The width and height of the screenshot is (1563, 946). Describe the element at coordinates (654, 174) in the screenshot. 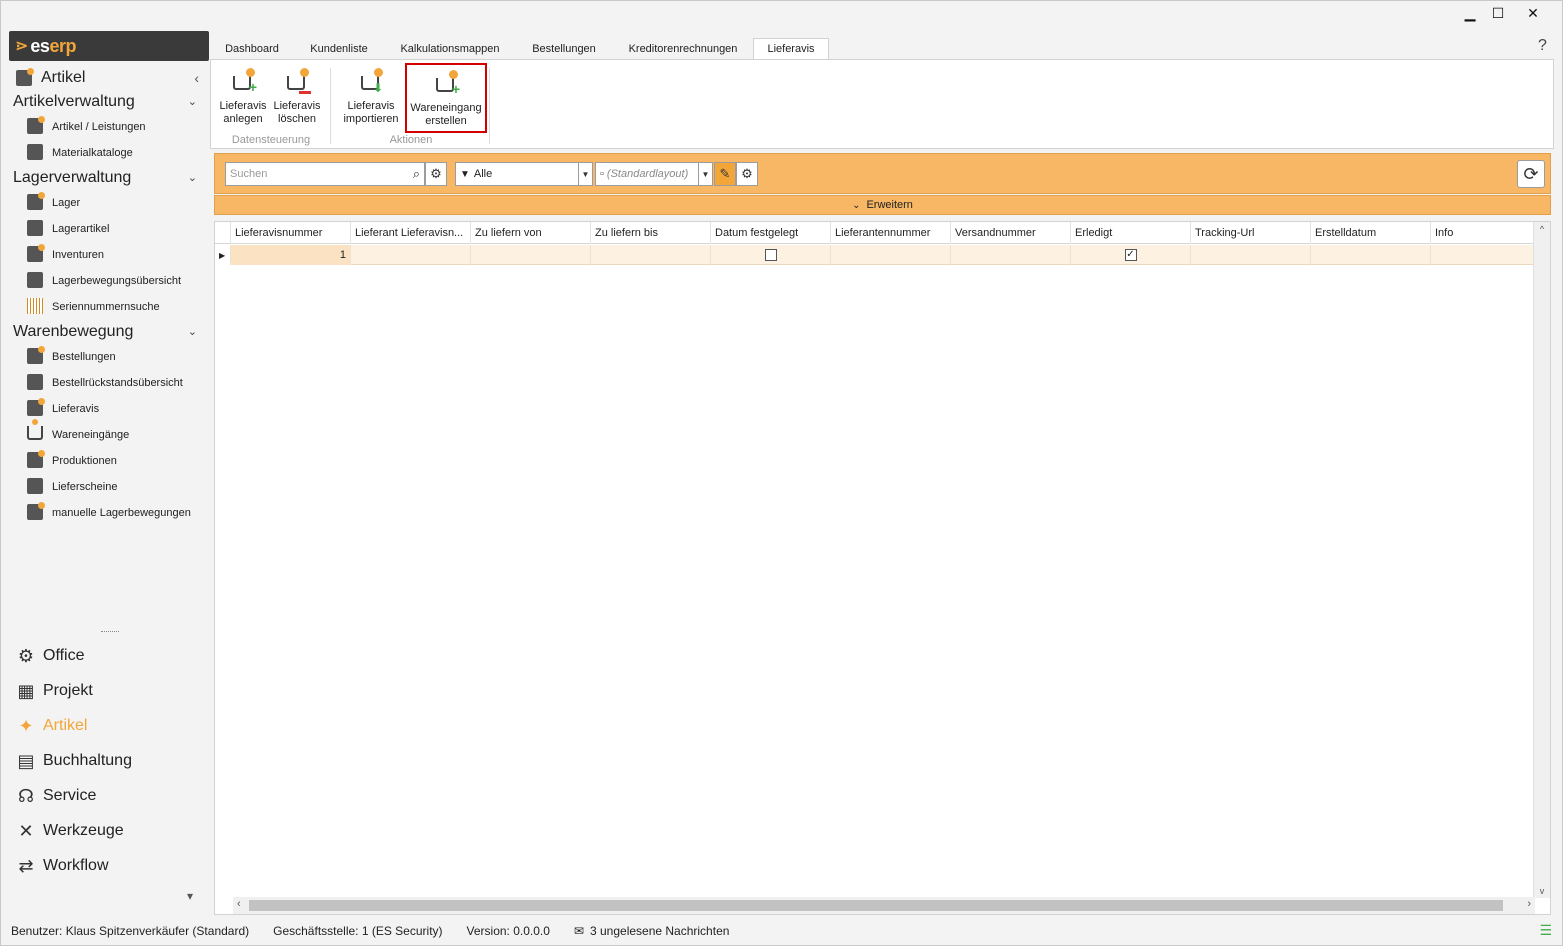

I see `layout-select: ▫ (Standardlayout) ▼` at that location.